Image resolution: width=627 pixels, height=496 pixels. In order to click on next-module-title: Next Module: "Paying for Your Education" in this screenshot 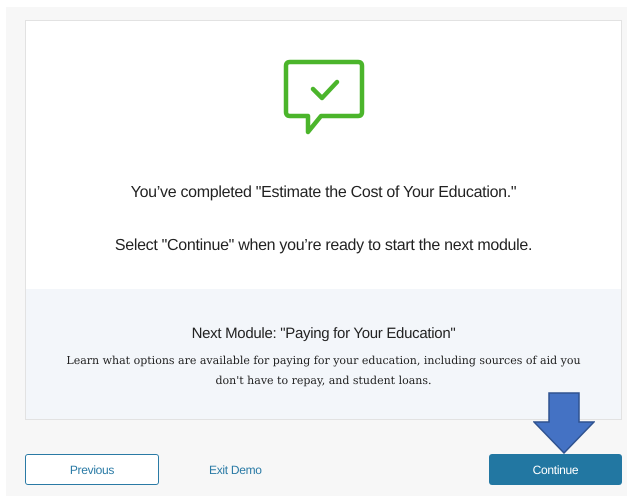, I will do `click(324, 333)`.